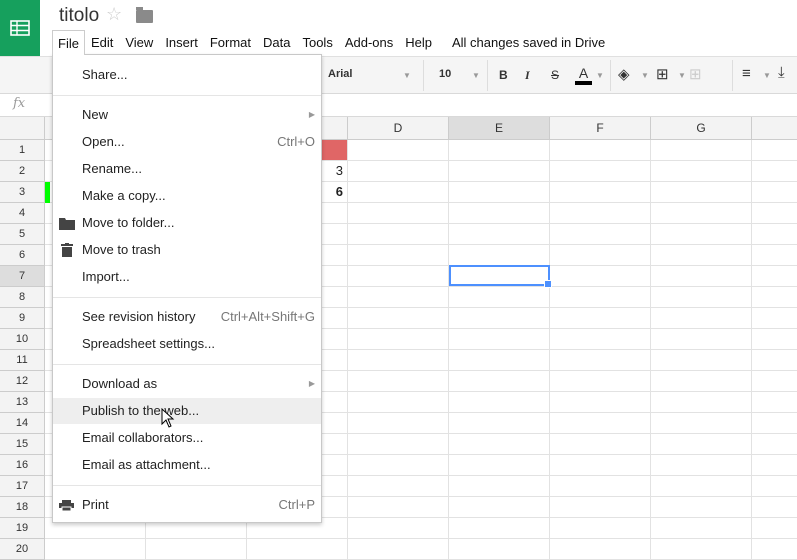 Image resolution: width=797 pixels, height=560 pixels. I want to click on star-icon: ☆, so click(114, 14).